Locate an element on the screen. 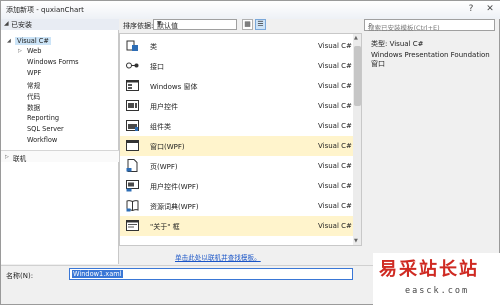  list-item: Windows 窗体 Visual C# is located at coordinates (236, 86).